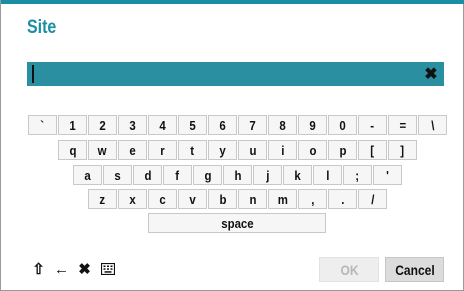 This screenshot has height=291, width=464. Describe the element at coordinates (132, 150) in the screenshot. I see `key: e` at that location.